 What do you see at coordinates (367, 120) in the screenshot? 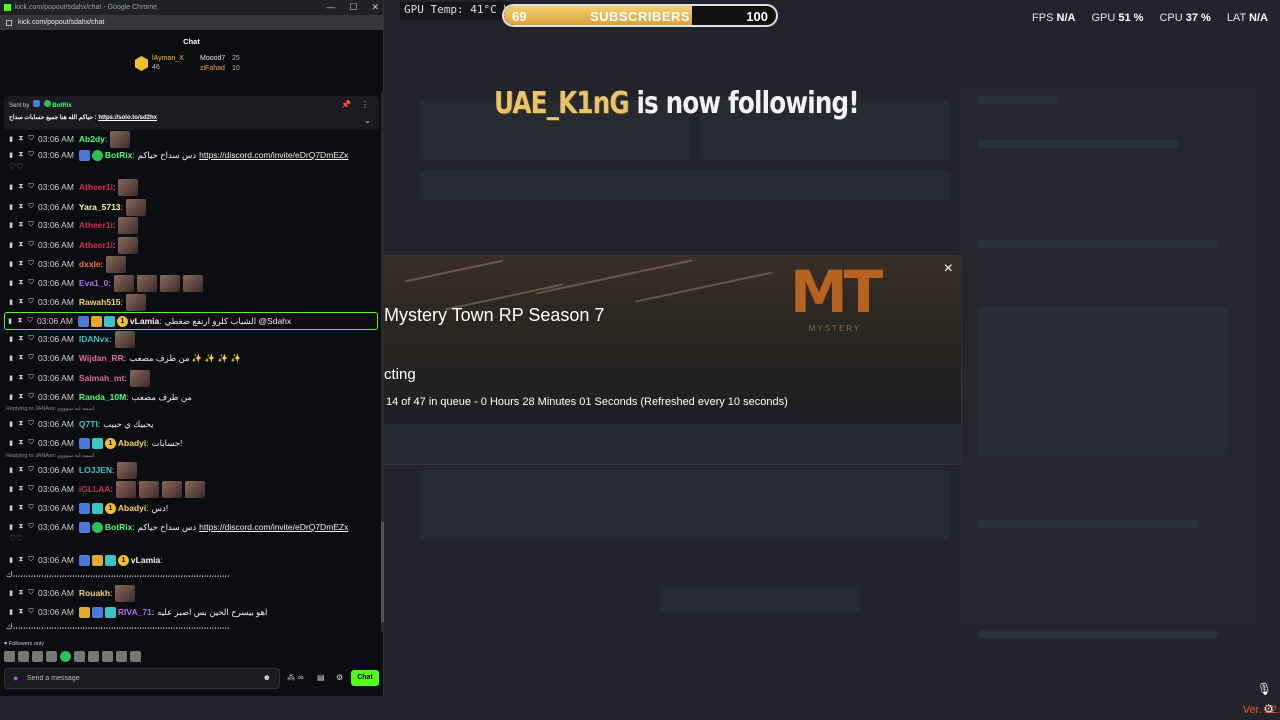
I see `chevron-down-icon: ⌄` at bounding box center [367, 120].